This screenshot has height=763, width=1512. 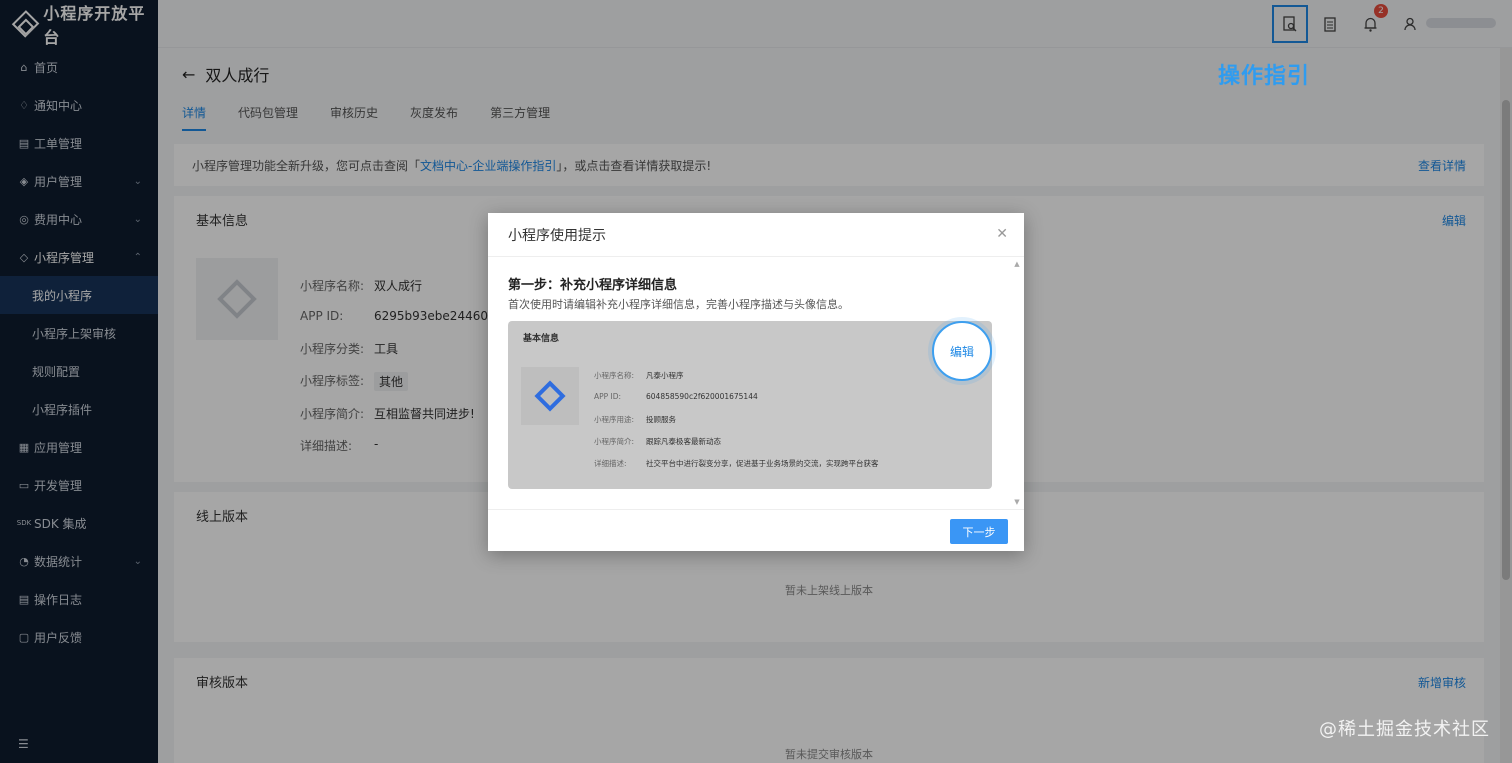 What do you see at coordinates (614, 441) in the screenshot?
I see `preview-label: 小程序简介:` at bounding box center [614, 441].